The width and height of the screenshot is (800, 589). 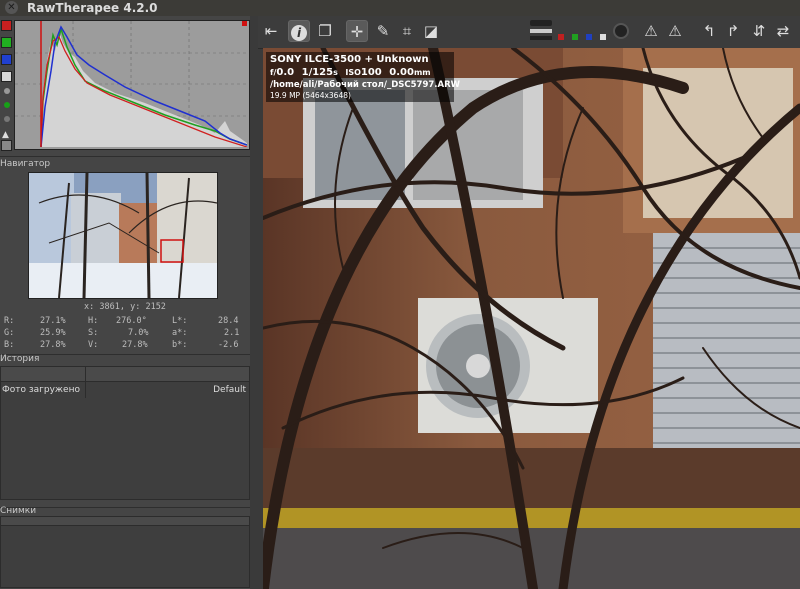 What do you see at coordinates (353, 72) in the screenshot?
I see `iso-label: ISO` at bounding box center [353, 72].